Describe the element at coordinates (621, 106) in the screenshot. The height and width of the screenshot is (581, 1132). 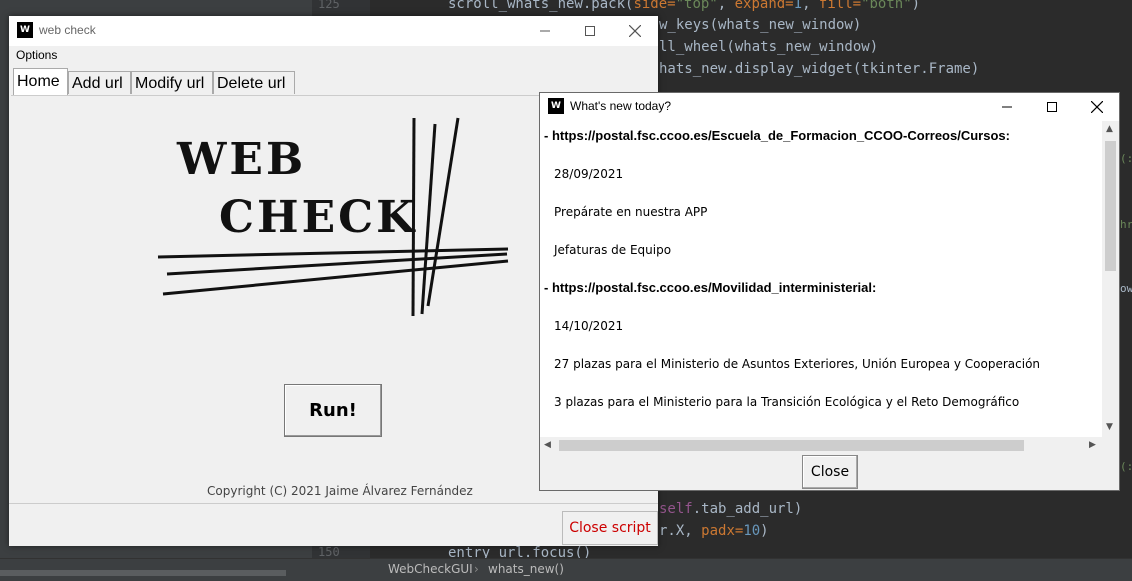
I see `window-title: What's new today?` at that location.